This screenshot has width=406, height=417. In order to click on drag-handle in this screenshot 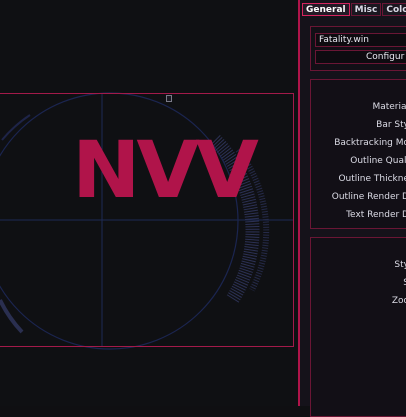, I will do `click(169, 98)`.